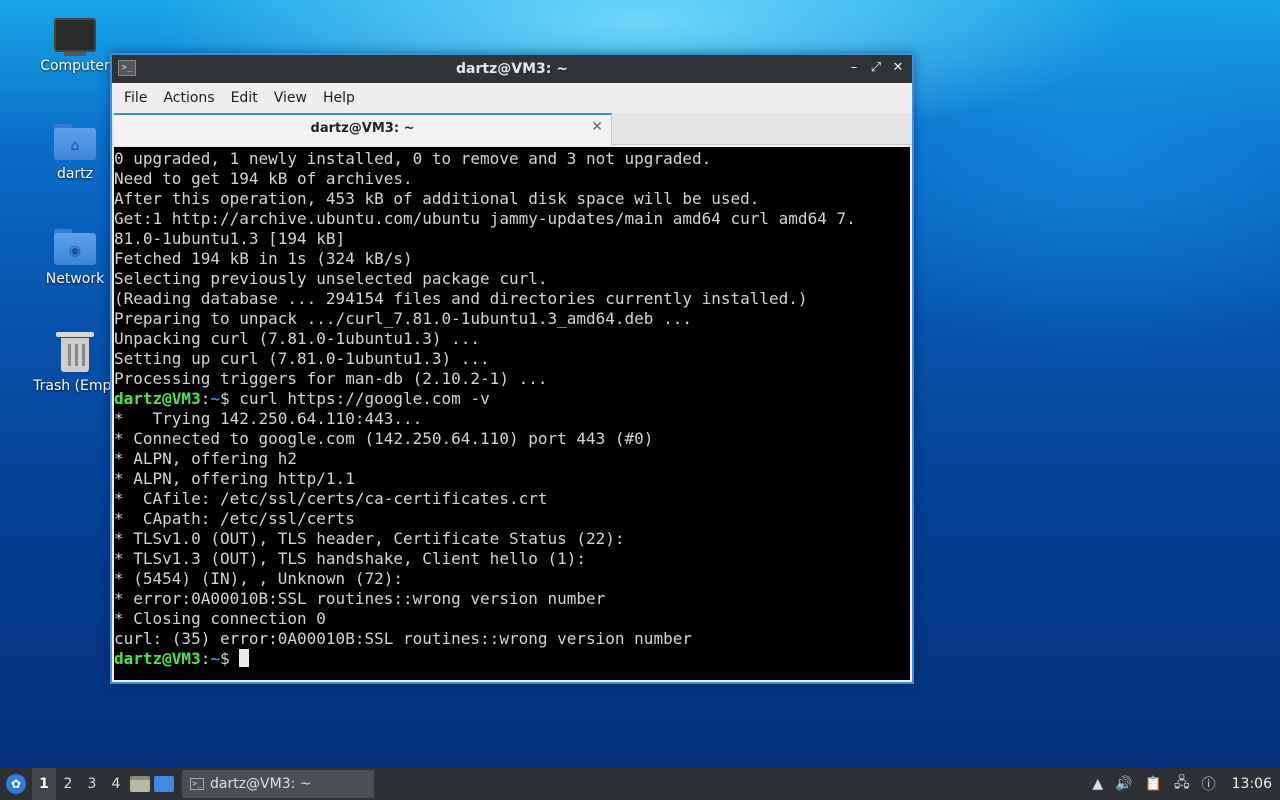 The image size is (1280, 800). What do you see at coordinates (898, 68) in the screenshot?
I see `close-button: ✕` at bounding box center [898, 68].